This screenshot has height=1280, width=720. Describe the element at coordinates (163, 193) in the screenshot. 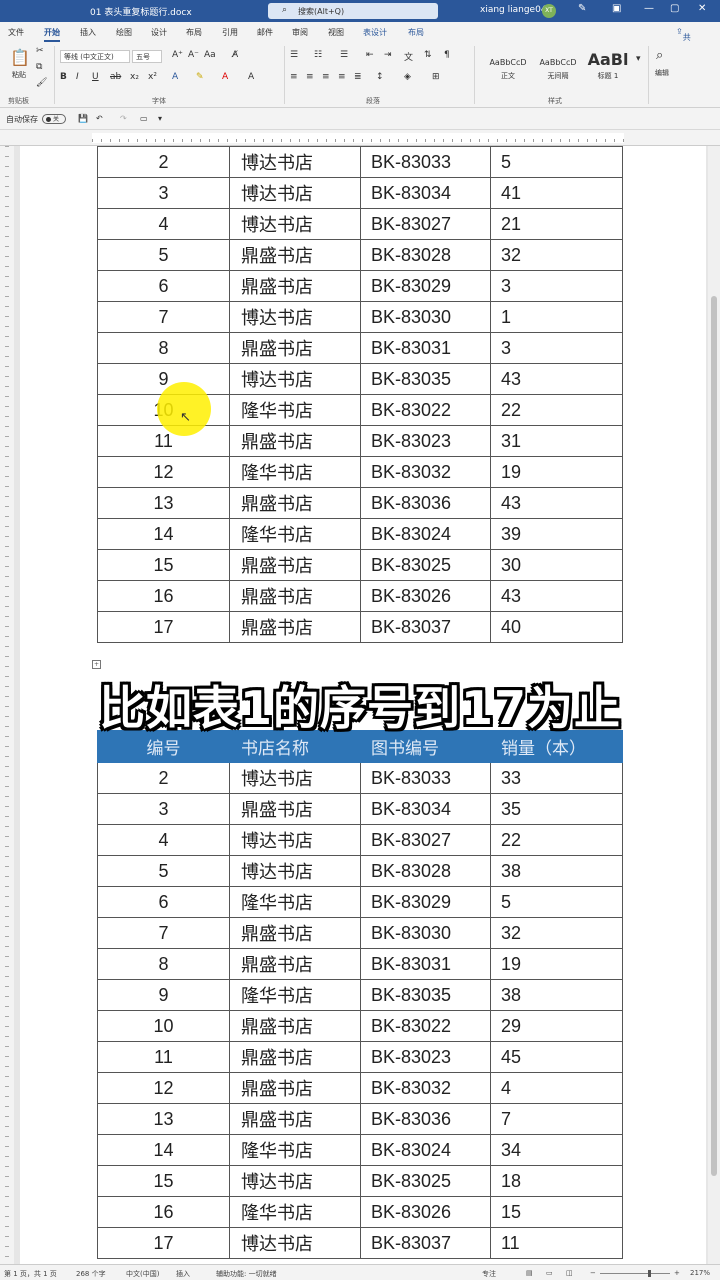

I see `cell-no: 3` at that location.